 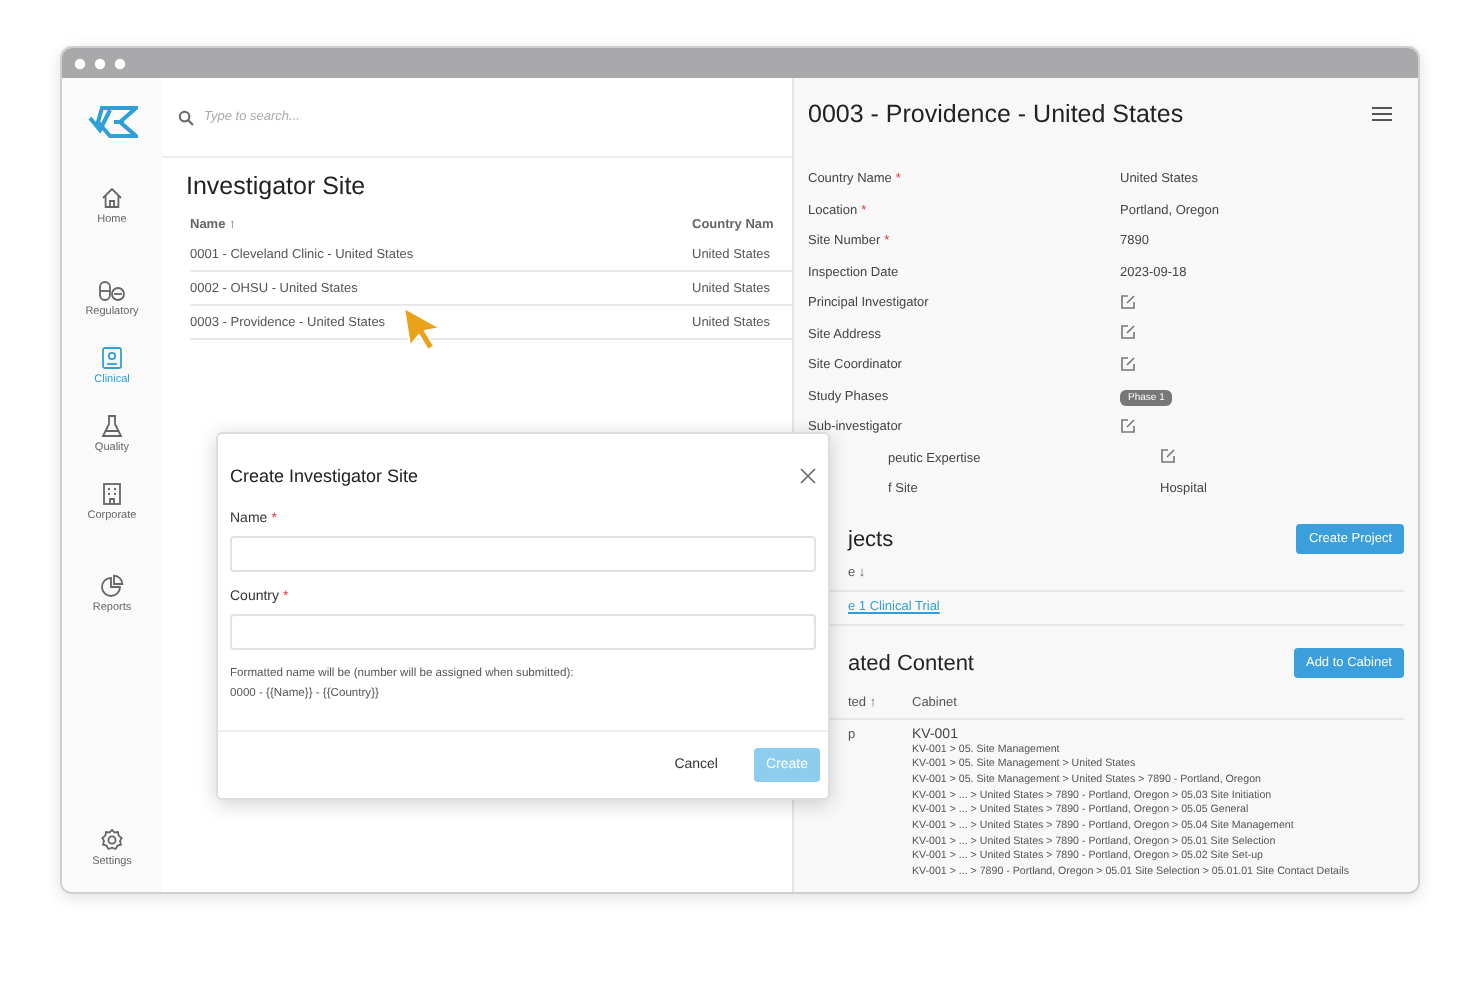 I want to click on flask-icon, so click(x=111, y=426).